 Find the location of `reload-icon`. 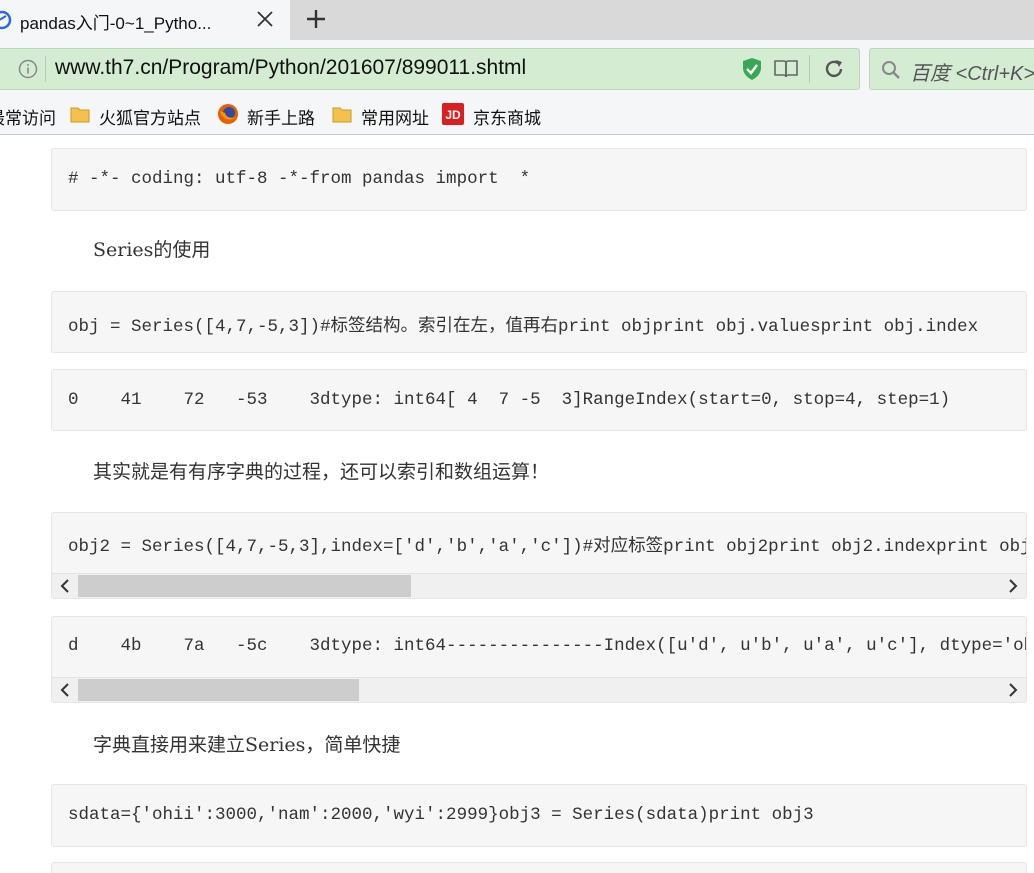

reload-icon is located at coordinates (834, 69).